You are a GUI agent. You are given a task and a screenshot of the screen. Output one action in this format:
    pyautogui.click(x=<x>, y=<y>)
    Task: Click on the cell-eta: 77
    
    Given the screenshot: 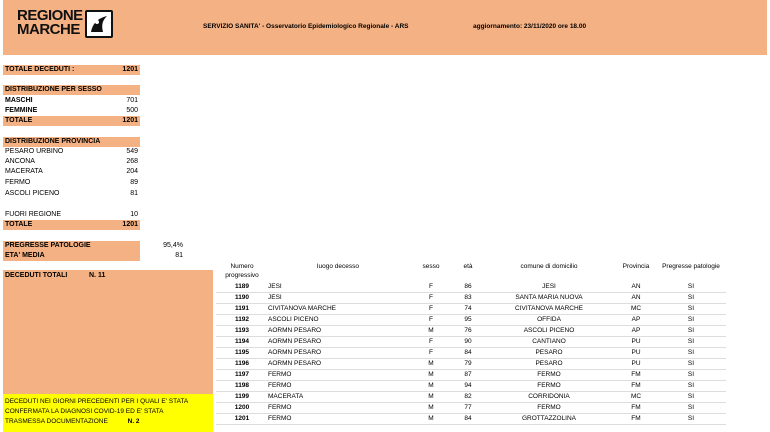 What is the action you would take?
    pyautogui.click(x=468, y=407)
    